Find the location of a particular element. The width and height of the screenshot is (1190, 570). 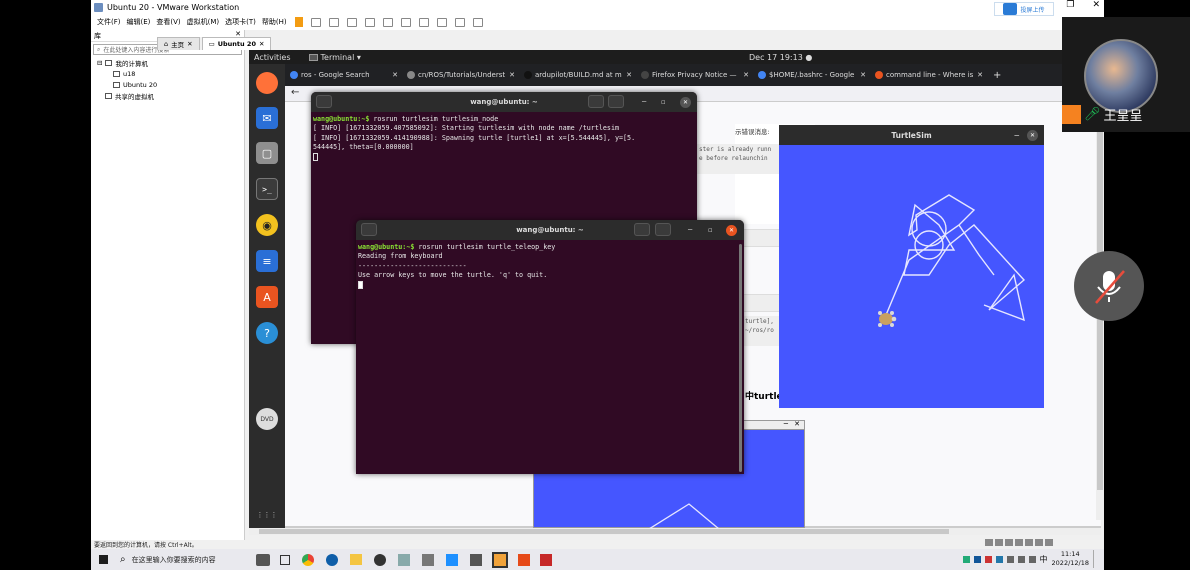

console-view-icon is located at coordinates (459, 22).